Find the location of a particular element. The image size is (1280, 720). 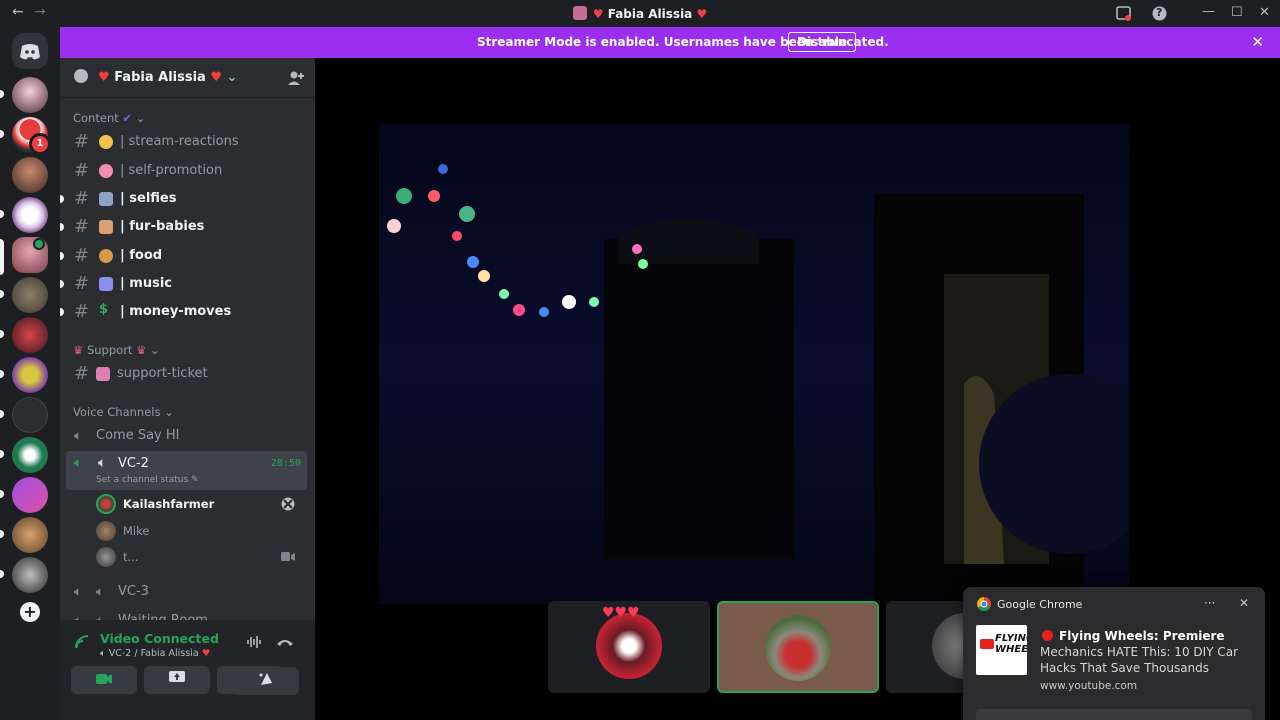

voice-channel-label: VC-2 is located at coordinates (133, 463).